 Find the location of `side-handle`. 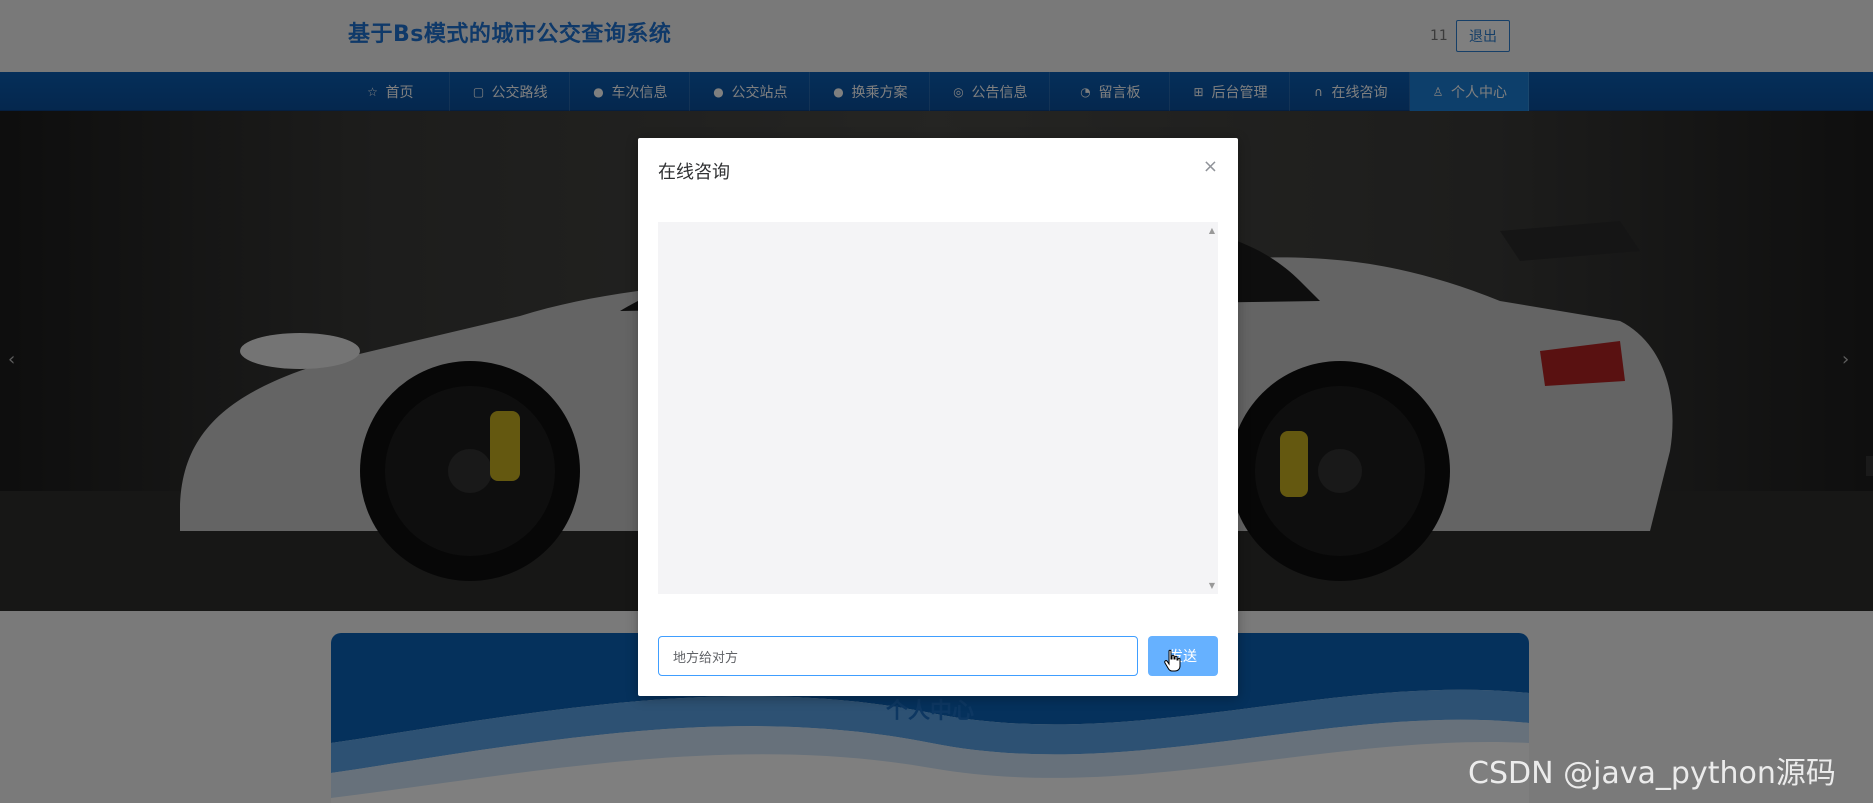

side-handle is located at coordinates (1869, 466).